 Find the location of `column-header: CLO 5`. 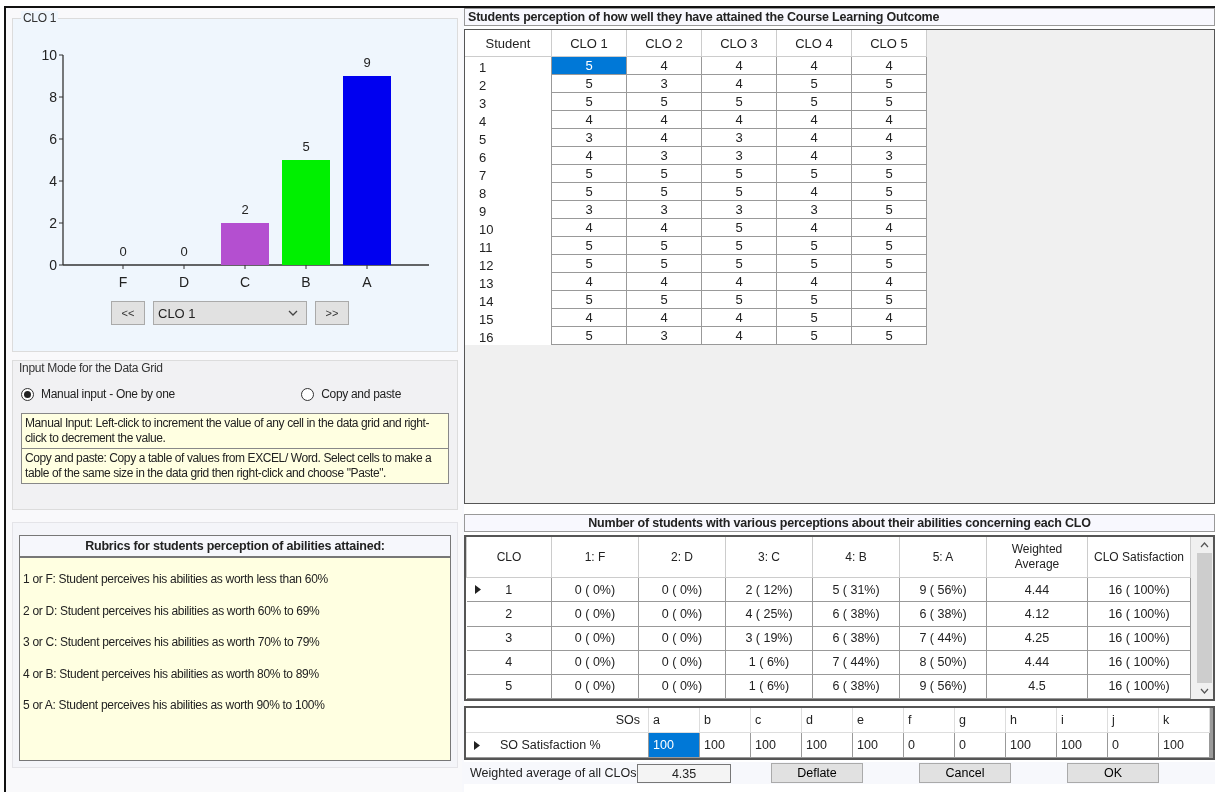

column-header: CLO 5 is located at coordinates (889, 43).